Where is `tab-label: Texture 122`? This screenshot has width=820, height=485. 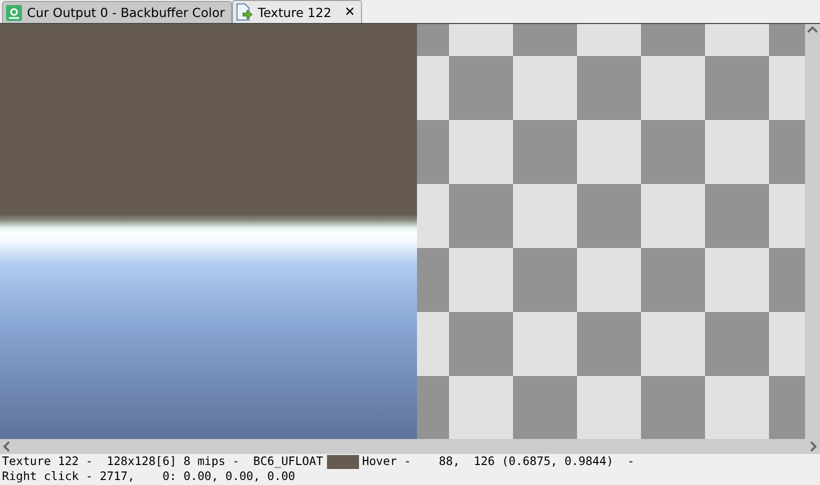
tab-label: Texture 122 is located at coordinates (295, 12).